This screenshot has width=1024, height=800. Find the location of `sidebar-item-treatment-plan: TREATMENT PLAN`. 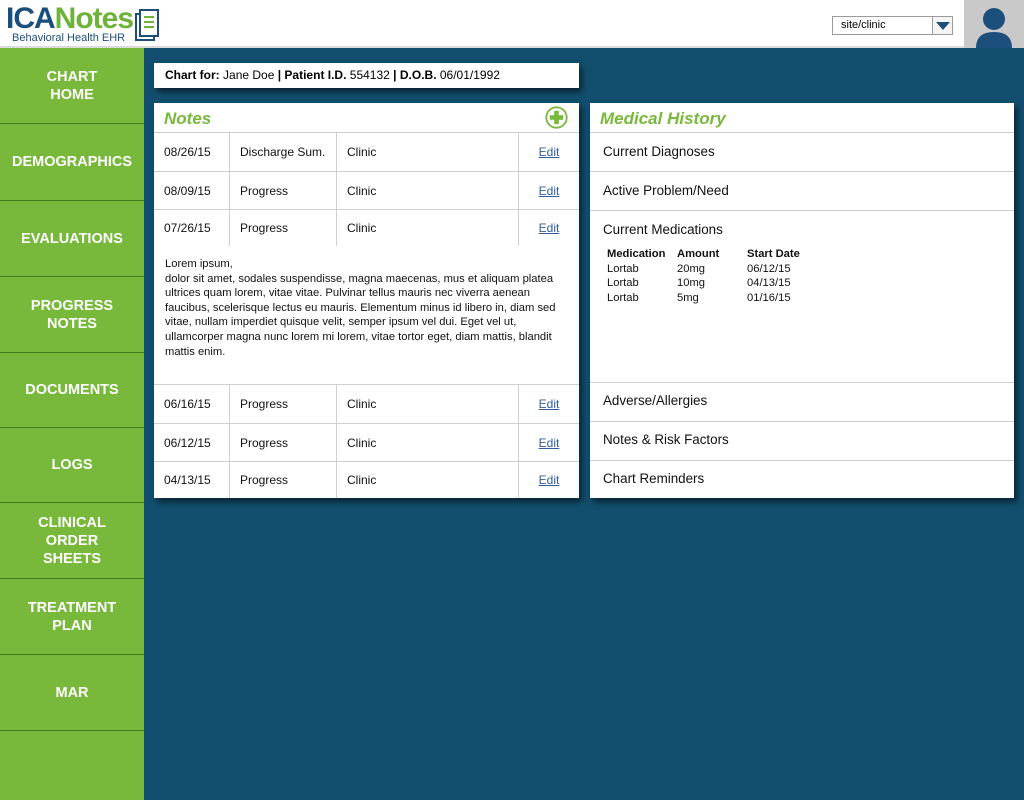

sidebar-item-treatment-plan: TREATMENT PLAN is located at coordinates (72, 617).